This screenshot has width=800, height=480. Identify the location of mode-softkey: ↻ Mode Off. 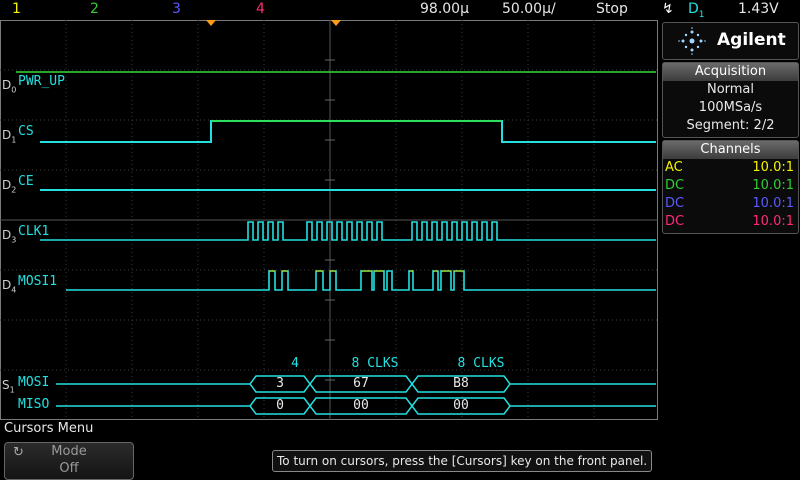
(69, 461).